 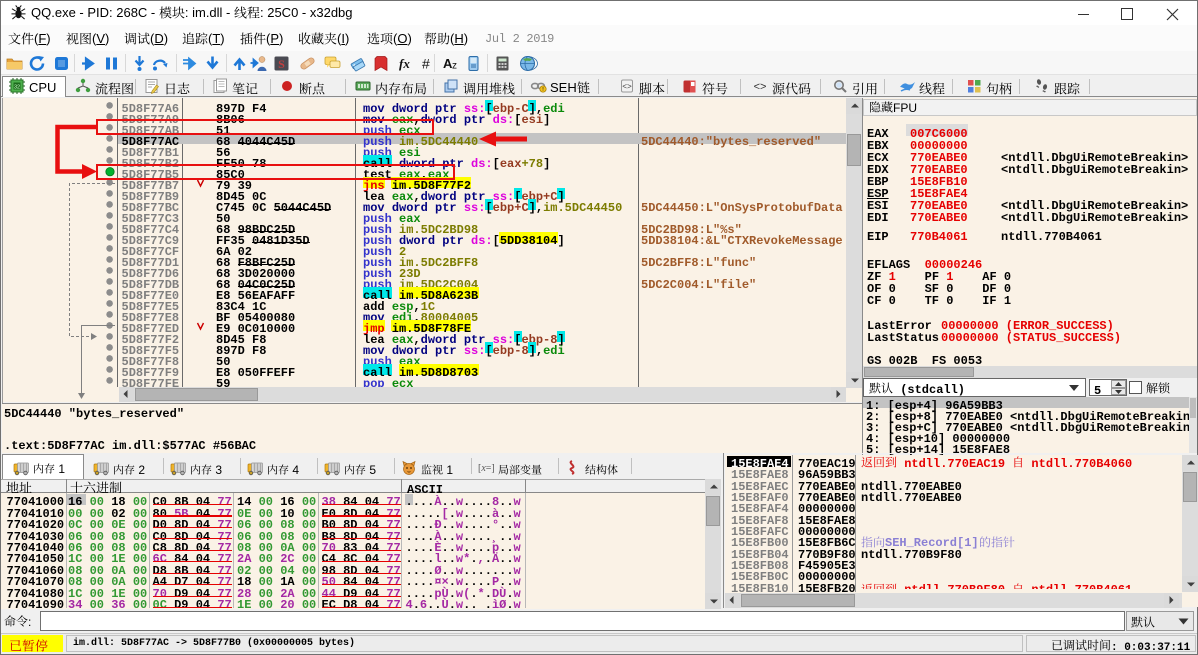 What do you see at coordinates (404, 63) in the screenshot?
I see `svg-text: fx` at bounding box center [404, 63].